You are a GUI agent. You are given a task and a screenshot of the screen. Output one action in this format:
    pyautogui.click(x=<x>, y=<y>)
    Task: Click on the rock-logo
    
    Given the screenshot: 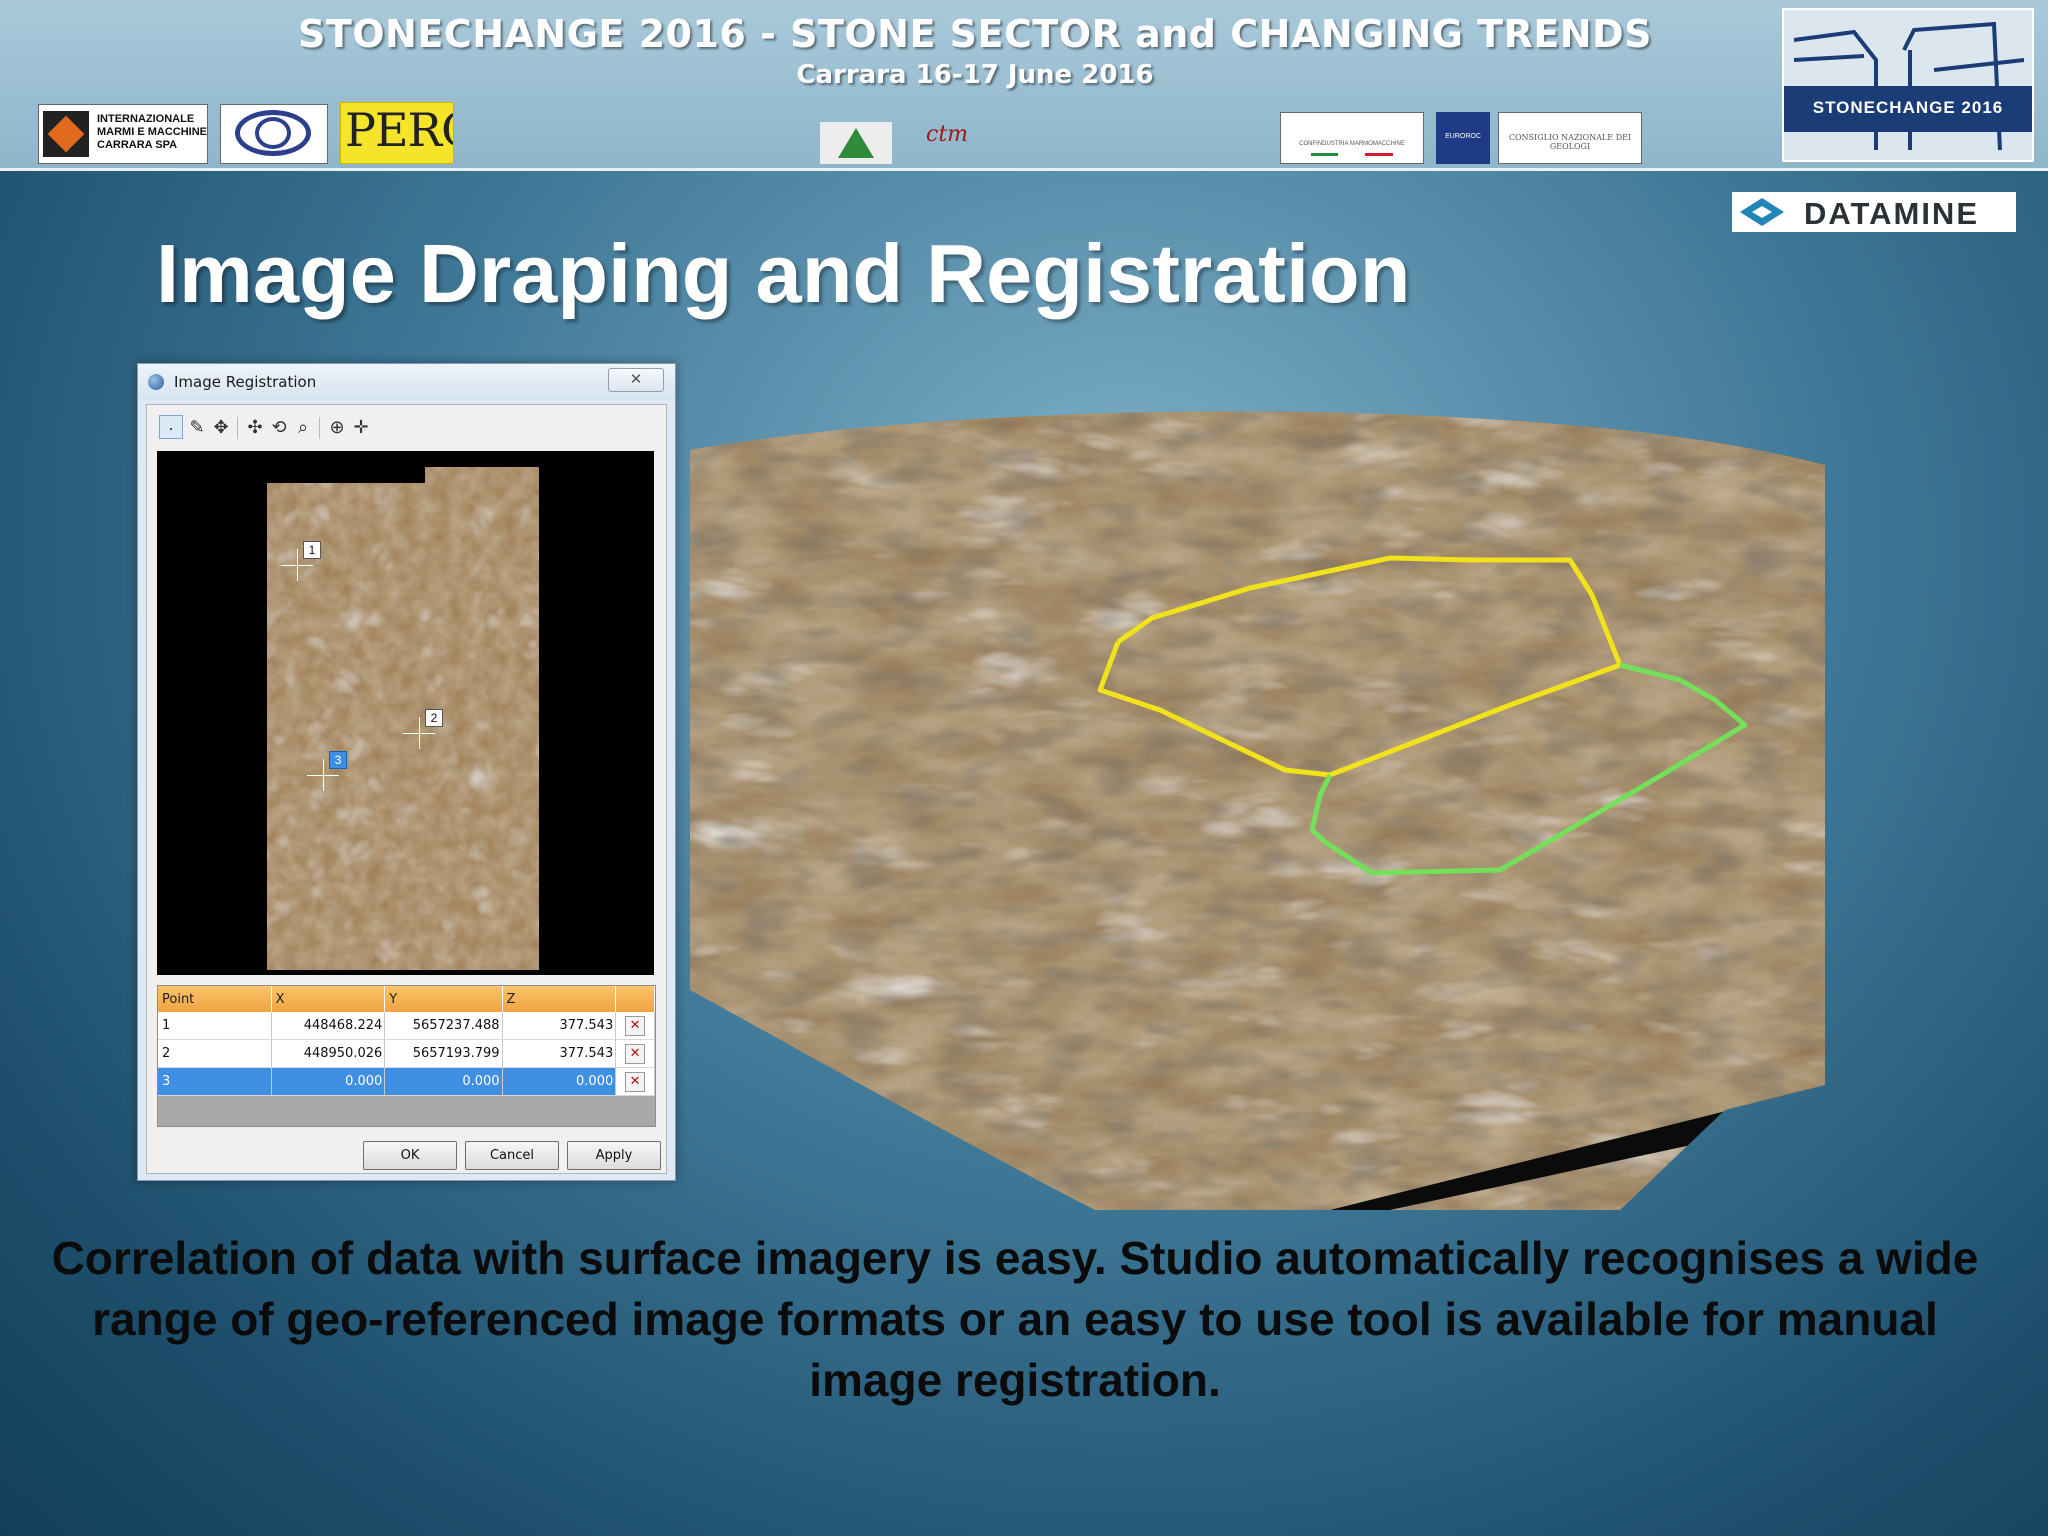 What is the action you would take?
    pyautogui.click(x=856, y=143)
    